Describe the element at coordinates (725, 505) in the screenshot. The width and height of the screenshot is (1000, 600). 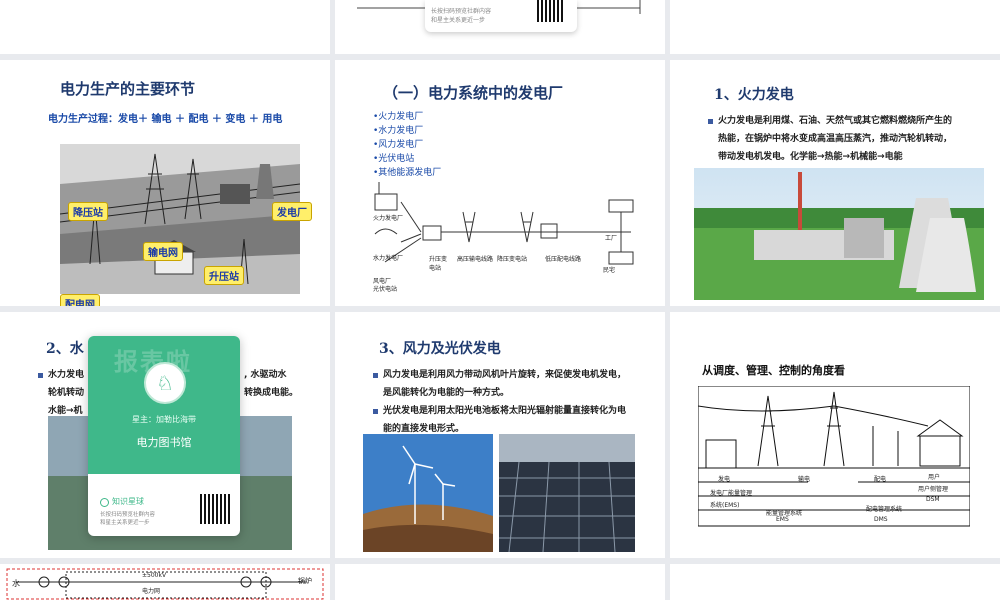
I see `dispatch-label: 系统(EMS)` at that location.